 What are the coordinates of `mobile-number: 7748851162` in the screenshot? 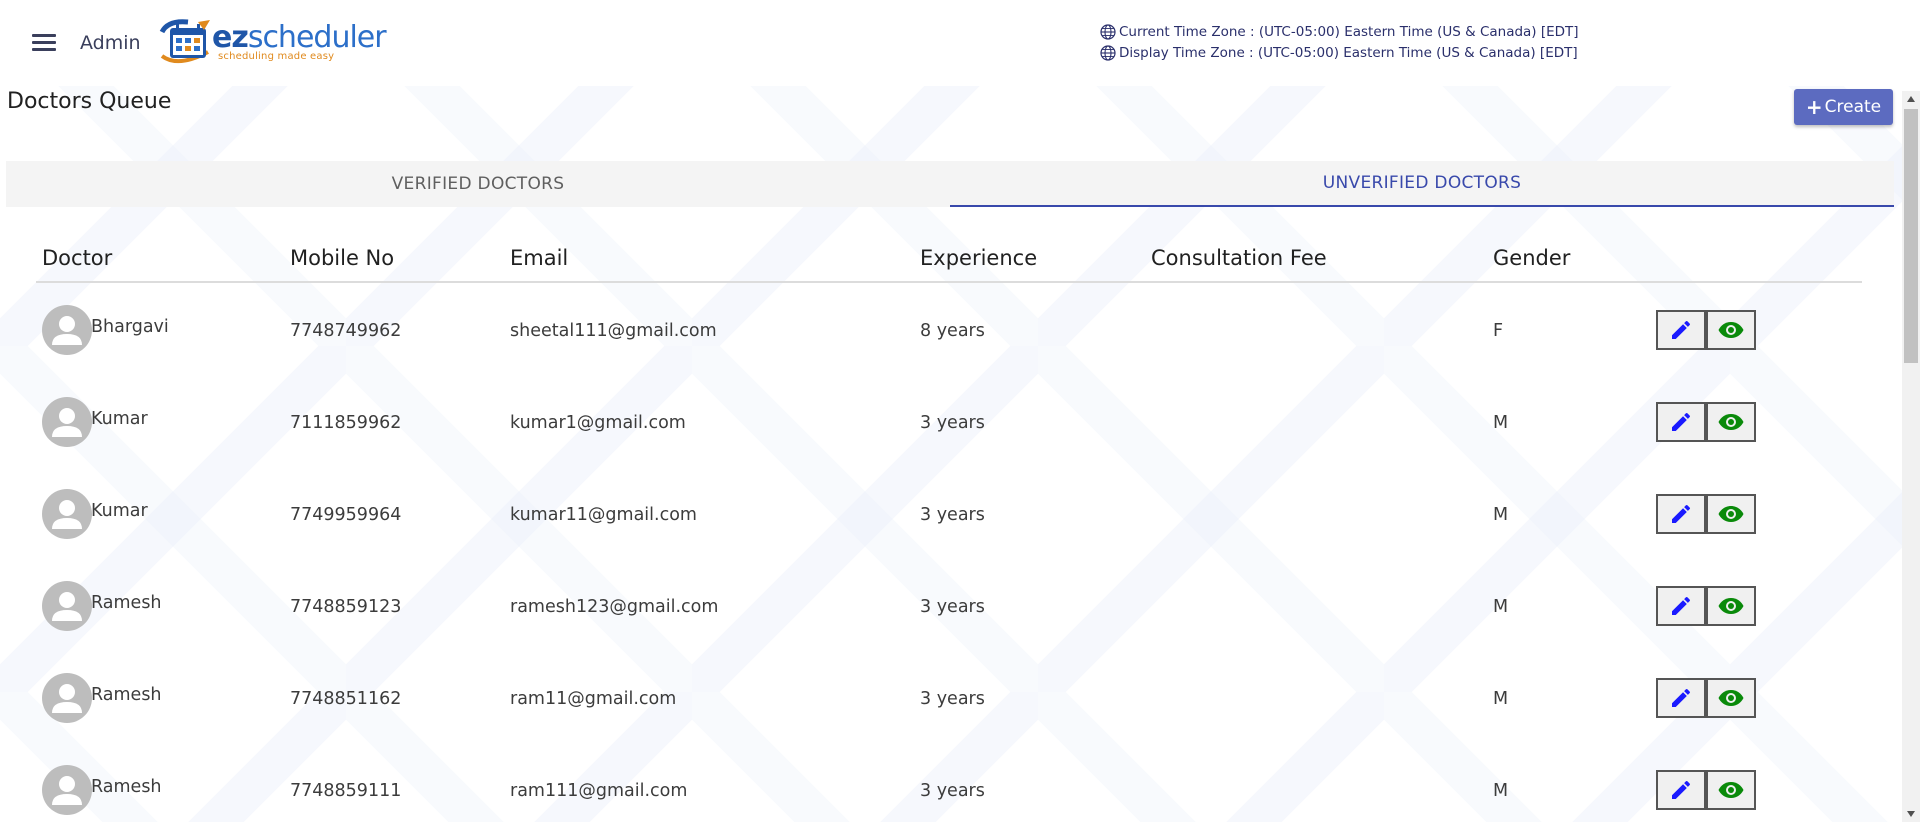 It's located at (346, 699).